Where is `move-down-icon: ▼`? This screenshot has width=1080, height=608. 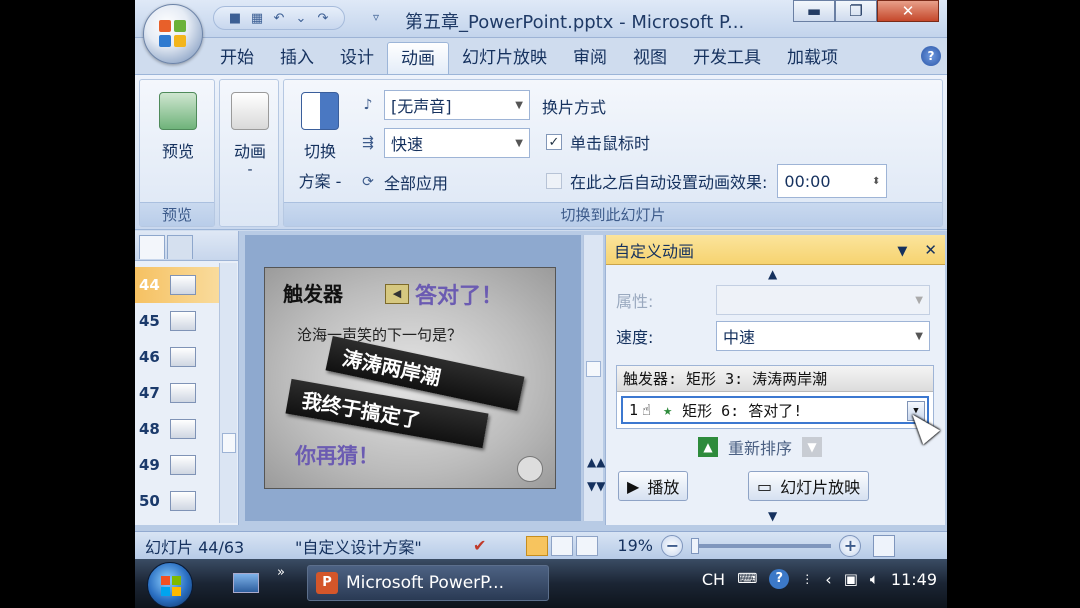
move-down-icon: ▼ is located at coordinates (812, 447).